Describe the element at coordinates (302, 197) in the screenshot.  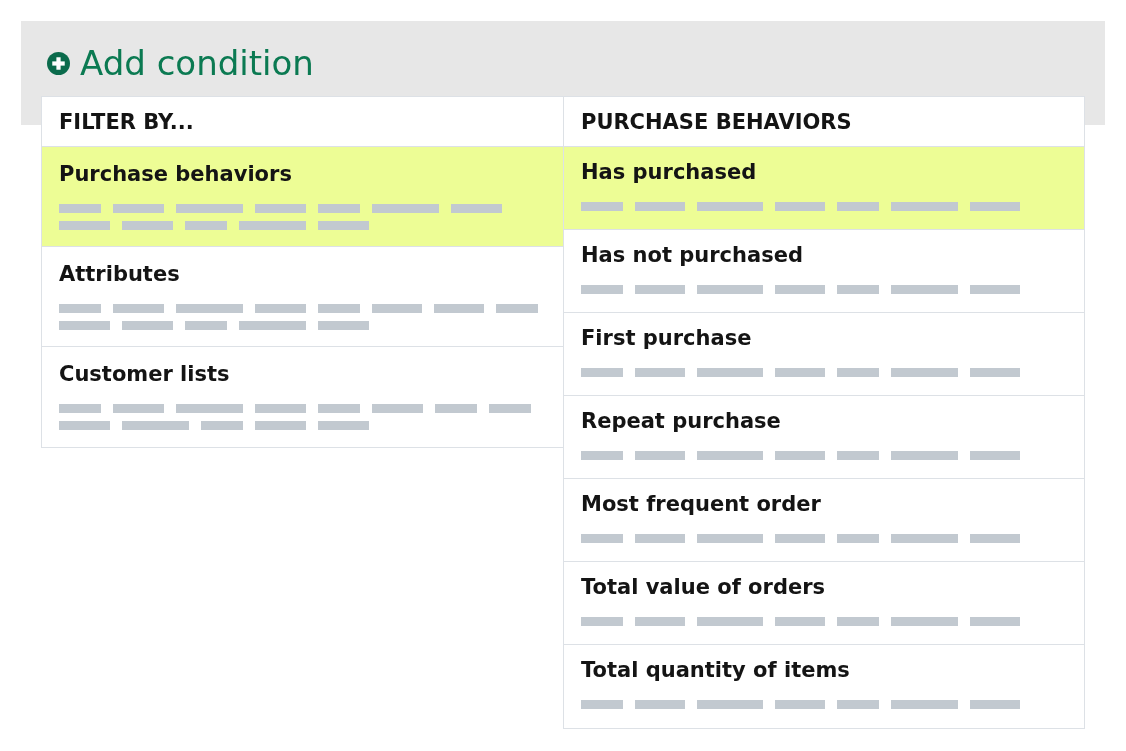
I see `filter-option: Purchase behaviors` at that location.